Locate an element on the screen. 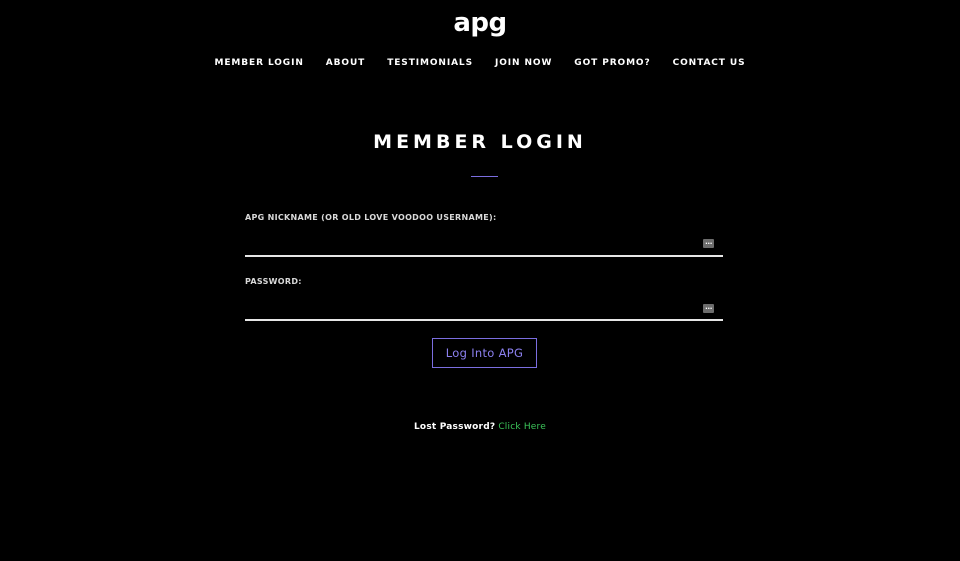 The width and height of the screenshot is (960, 561). lost-password-link: Click Here is located at coordinates (522, 427).